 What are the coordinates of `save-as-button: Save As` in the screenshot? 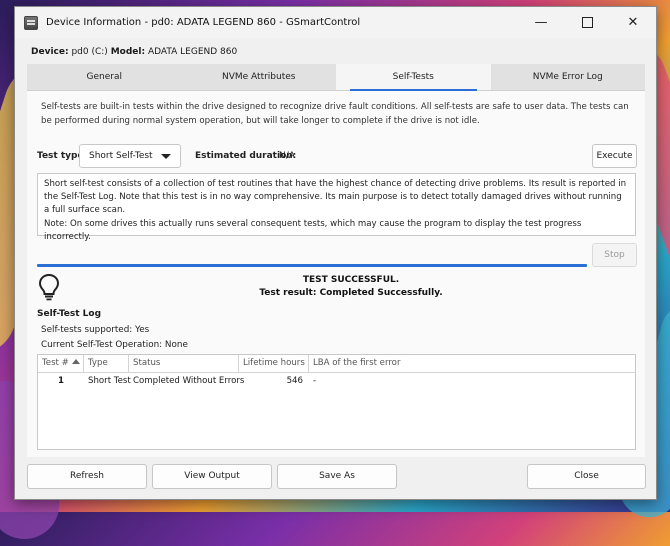 It's located at (337, 476).